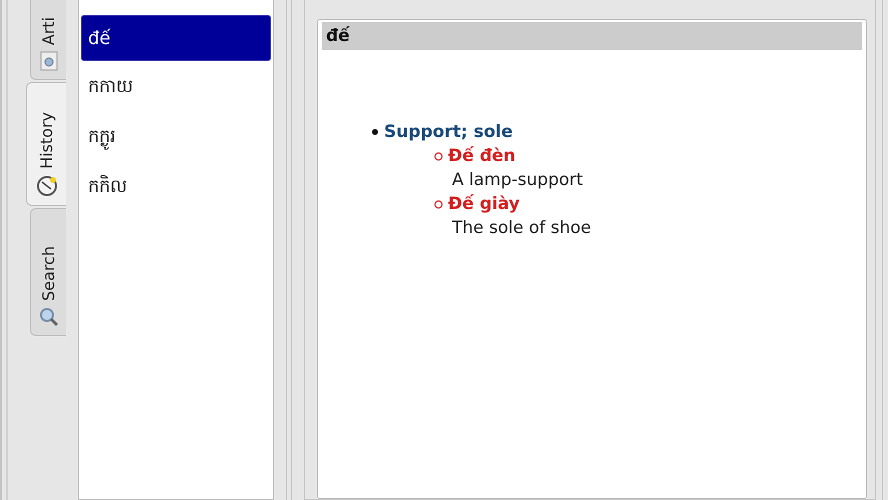 This screenshot has width=888, height=500. Describe the element at coordinates (47, 186) in the screenshot. I see `clock-icon` at that location.